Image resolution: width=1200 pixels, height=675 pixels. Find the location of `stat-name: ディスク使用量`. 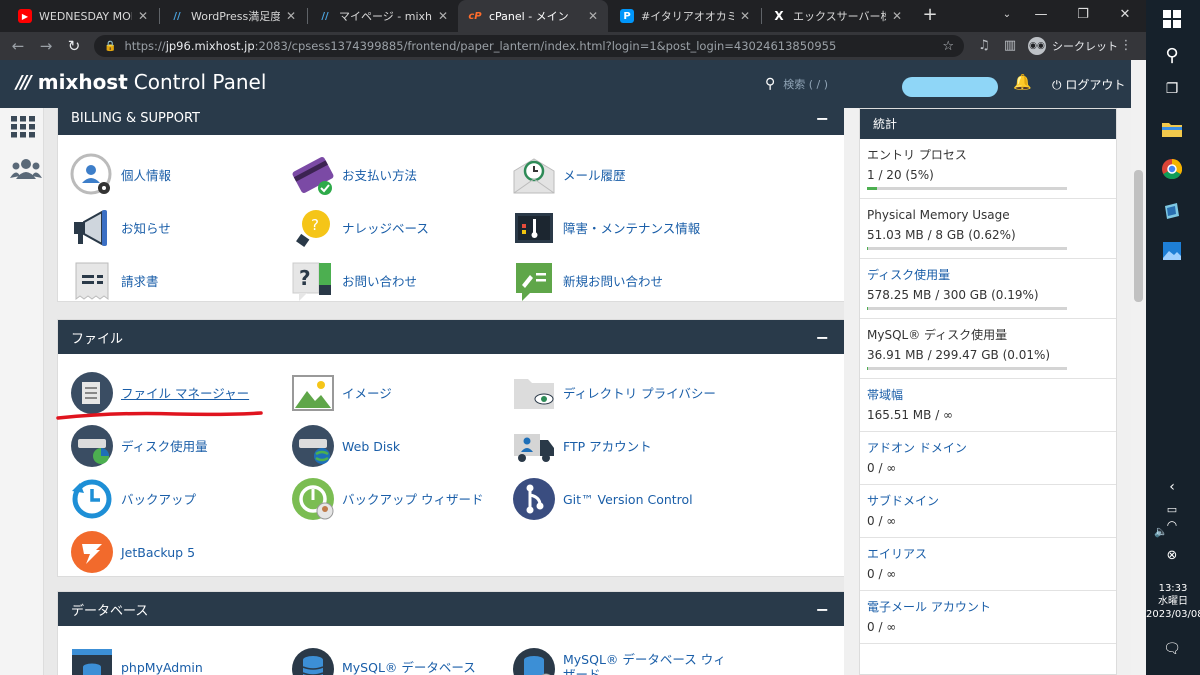

stat-name: ディスク使用量 is located at coordinates (987, 275).